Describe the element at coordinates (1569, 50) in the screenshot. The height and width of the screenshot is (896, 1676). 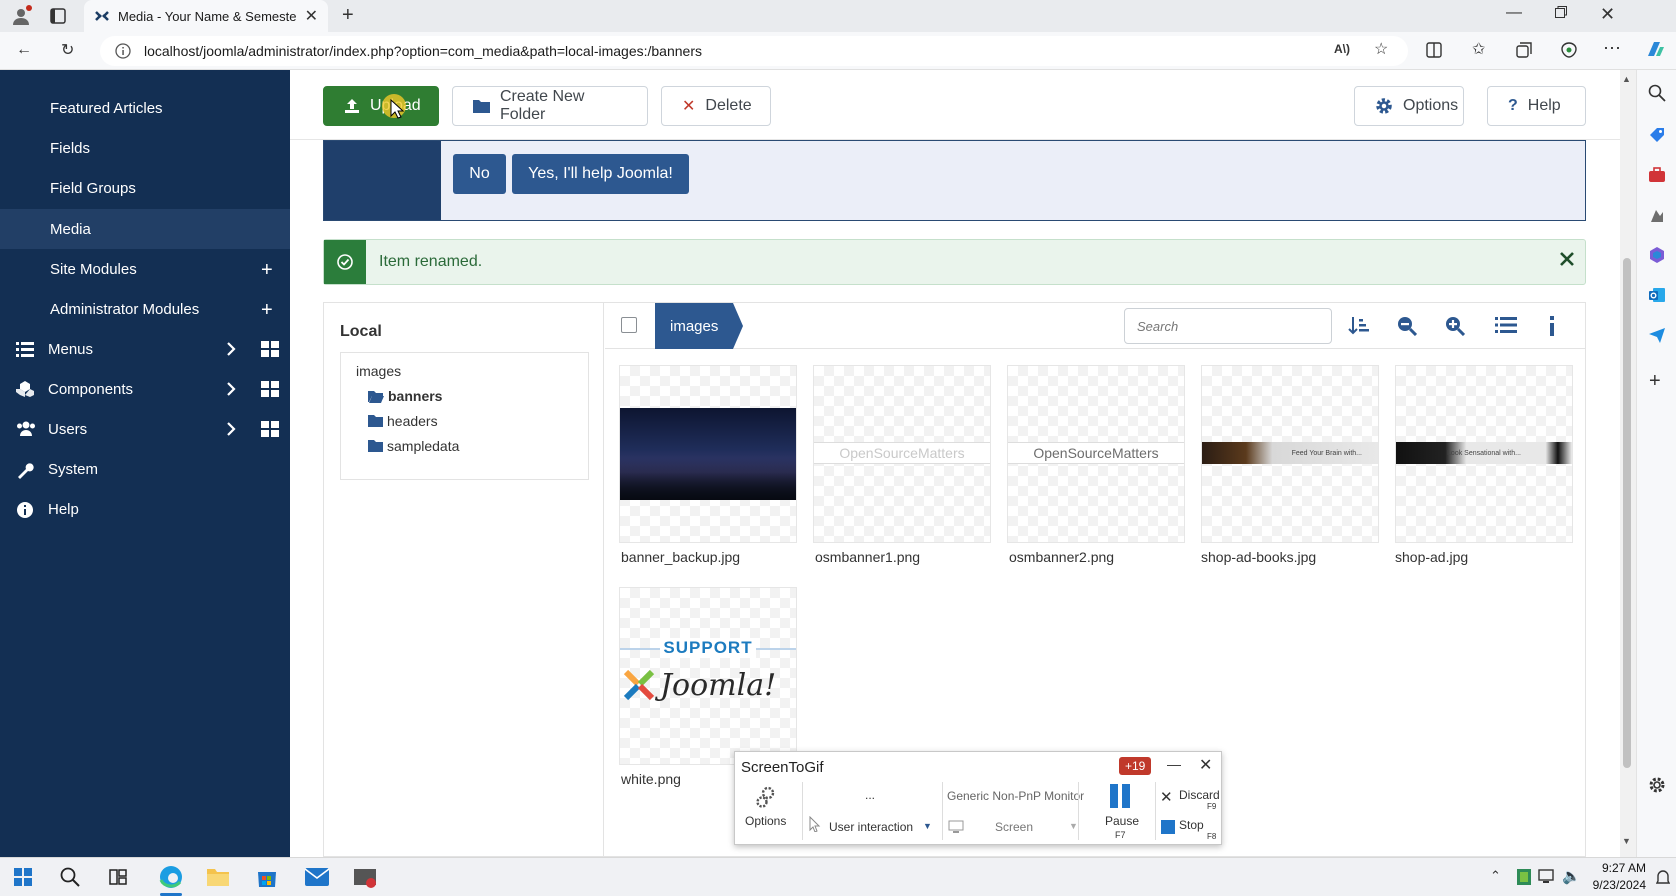
I see `browser-essentials-icon` at that location.